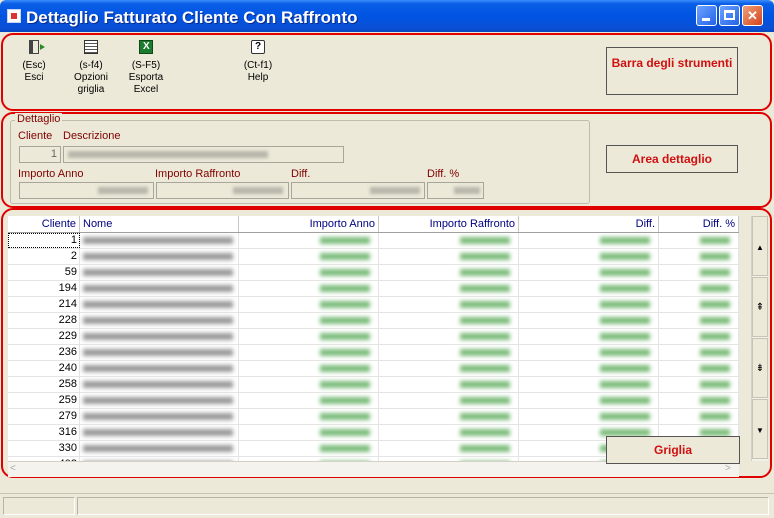  Describe the element at coordinates (159, 224) in the screenshot. I see `column-header-nome: Nome` at that location.